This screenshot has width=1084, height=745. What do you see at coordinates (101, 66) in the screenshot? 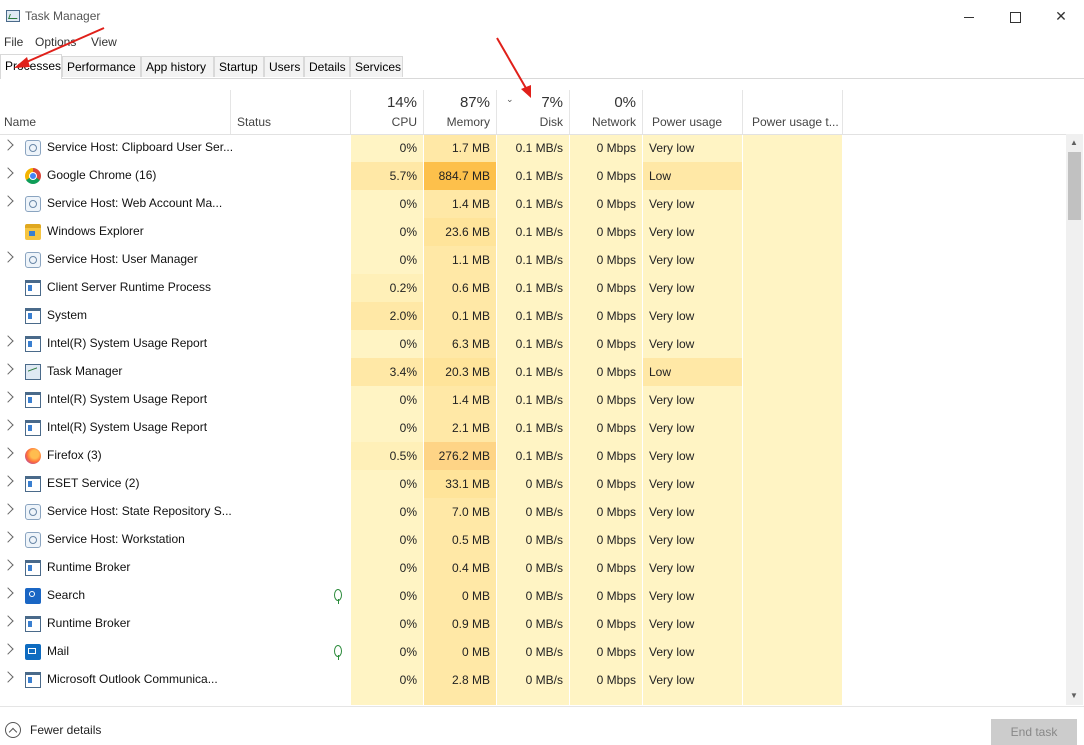
I see `tab-performance: Performance` at bounding box center [101, 66].